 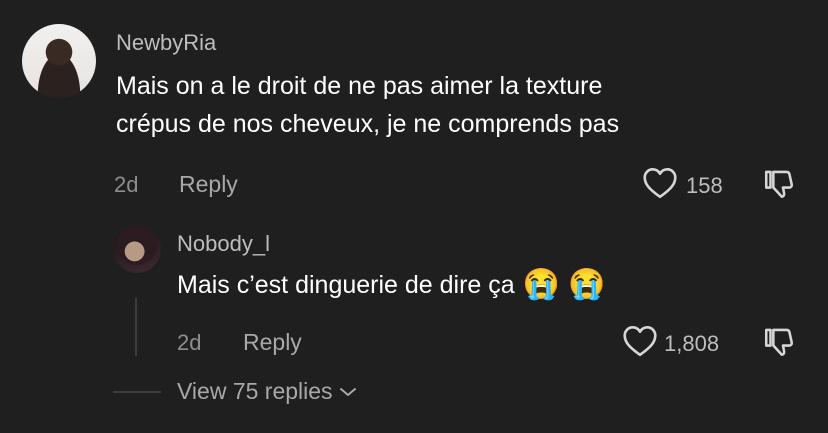 I want to click on view-replies-label: View 75 replies, so click(x=255, y=391).